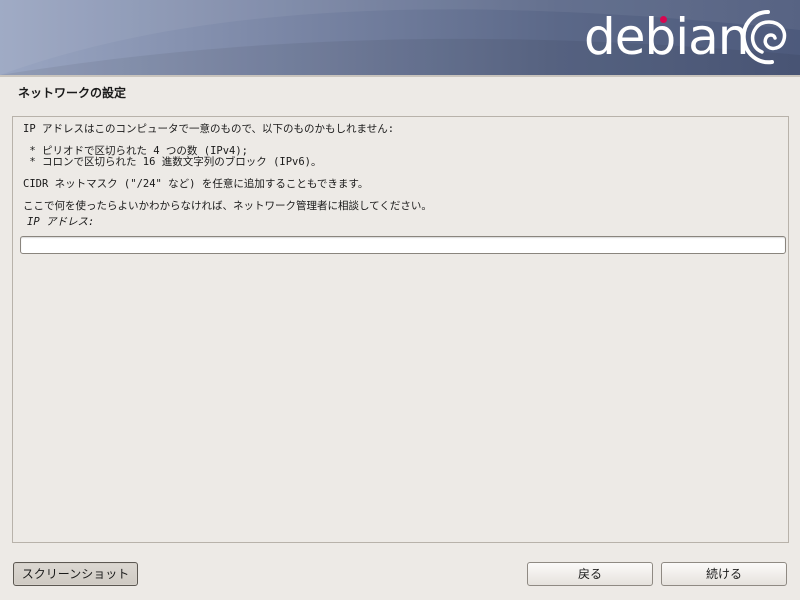  Describe the element at coordinates (724, 574) in the screenshot. I see `continue-button: 続ける` at that location.